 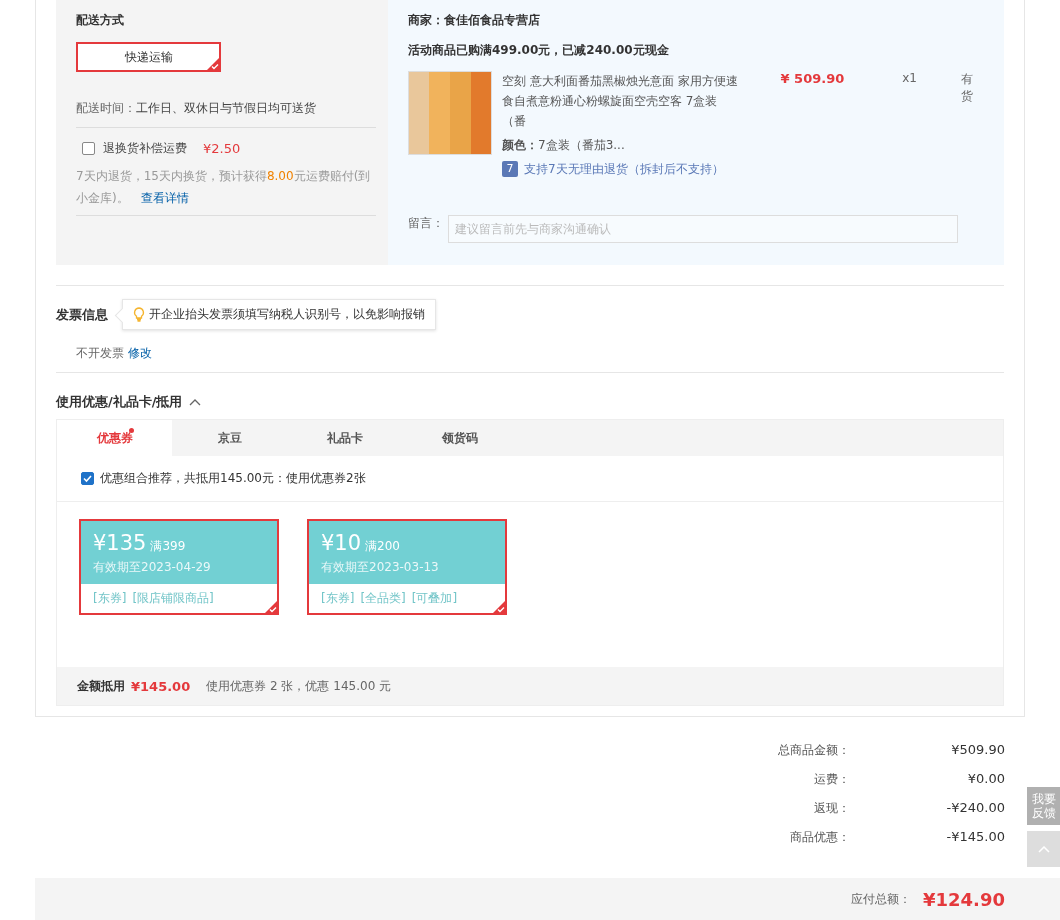 What do you see at coordinates (510, 169) in the screenshot?
I see `return-badge-icon: 7` at bounding box center [510, 169].